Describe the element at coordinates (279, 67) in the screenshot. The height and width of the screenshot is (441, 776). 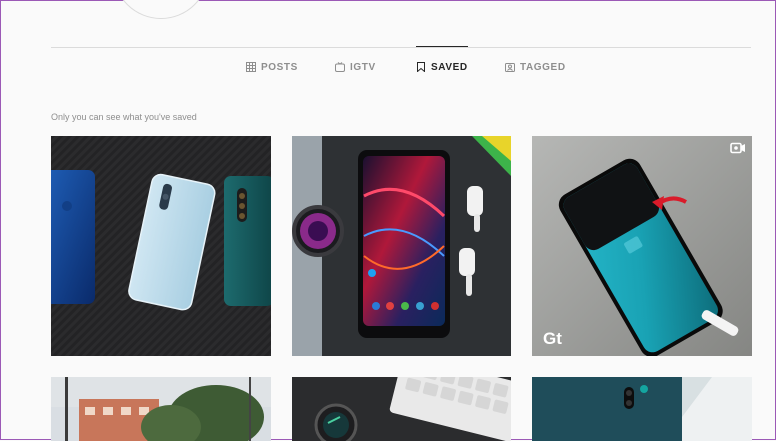
I see `tab-posts-label: POSTS` at that location.